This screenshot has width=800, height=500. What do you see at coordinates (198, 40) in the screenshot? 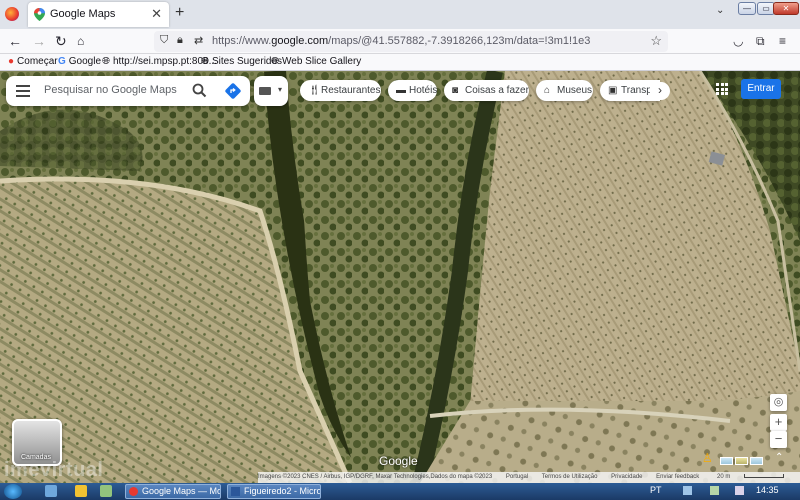
I see `permissions-icon: ⇄` at bounding box center [198, 40].